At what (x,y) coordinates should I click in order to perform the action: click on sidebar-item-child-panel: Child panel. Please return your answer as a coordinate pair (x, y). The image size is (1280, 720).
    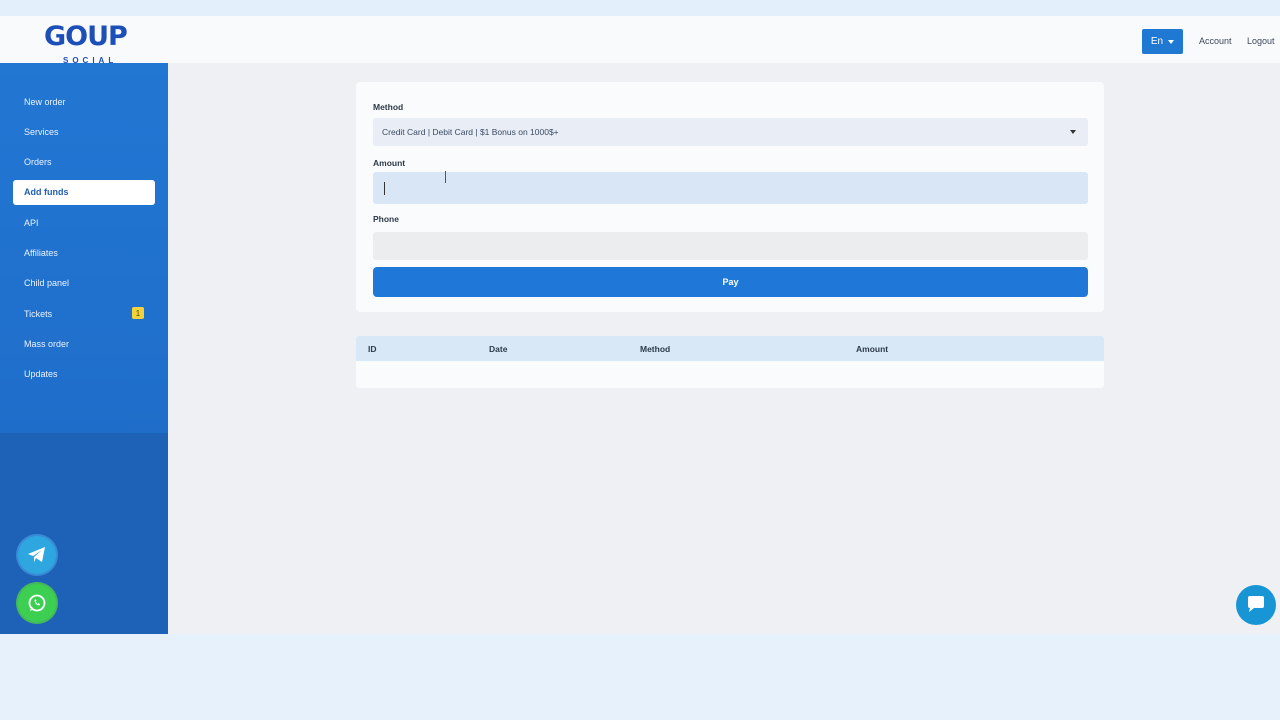
    Looking at the image, I should click on (84, 283).